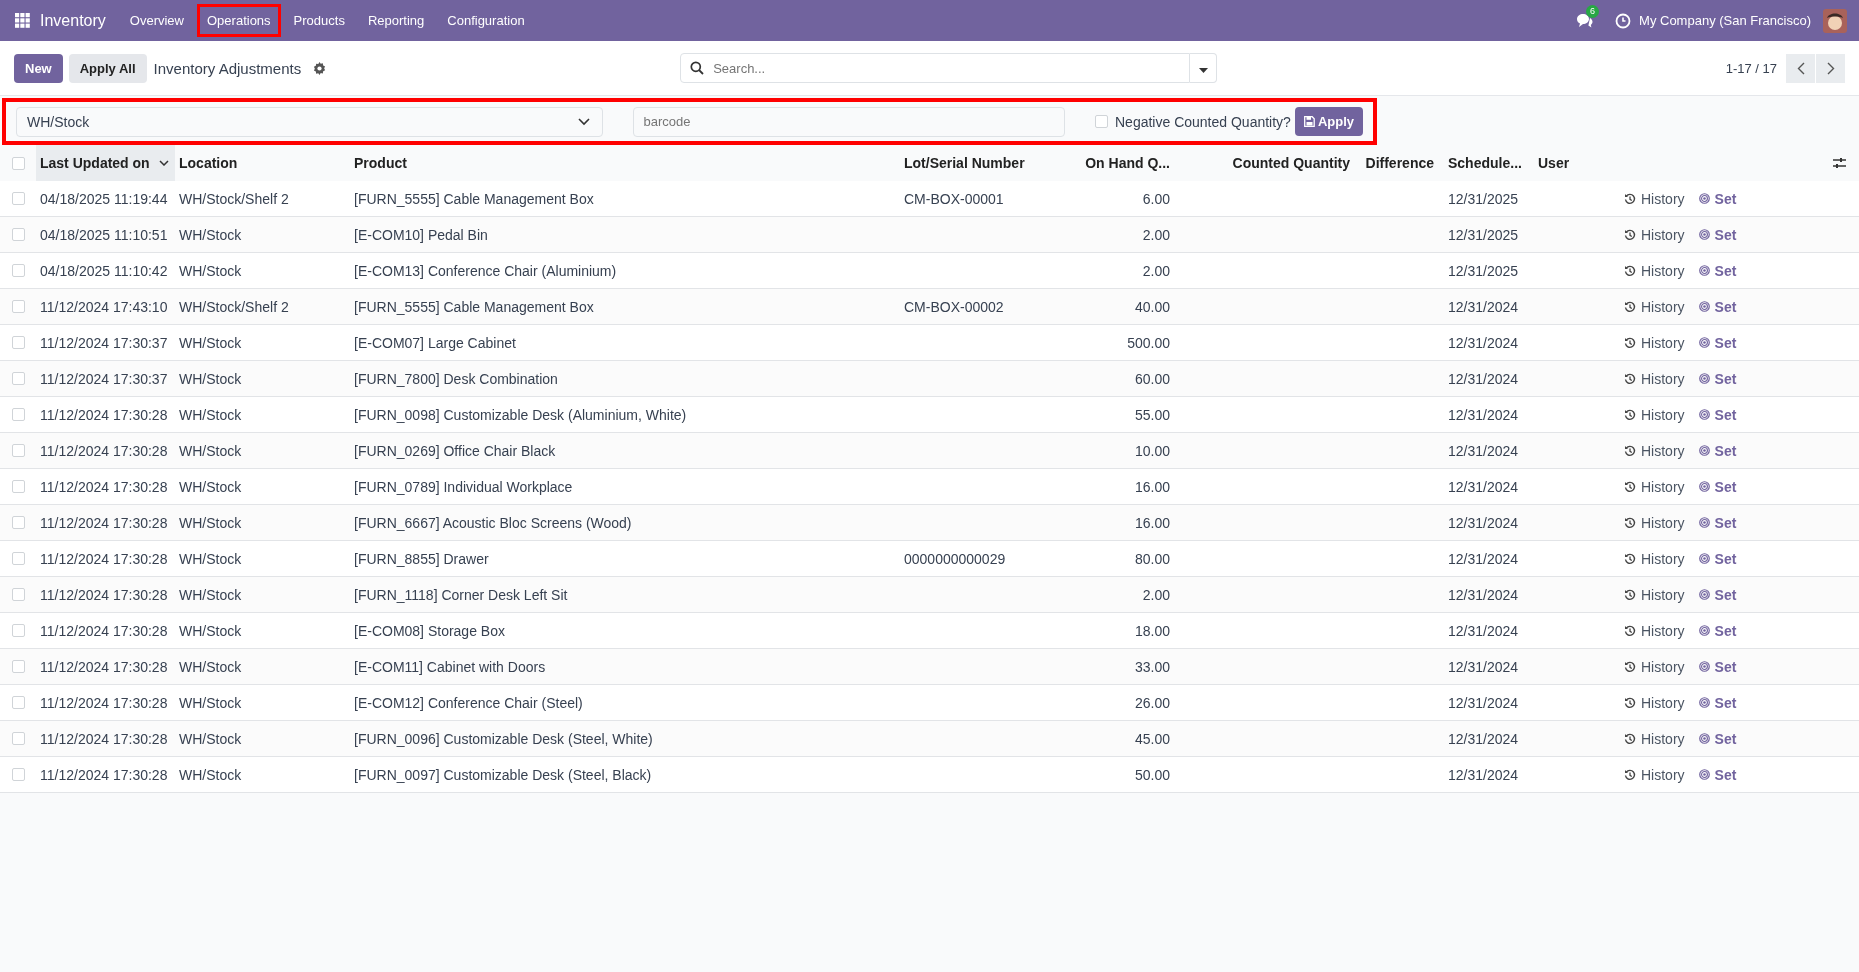 The height and width of the screenshot is (972, 1859). I want to click on column-header: Counted Quantity, so click(1270, 163).